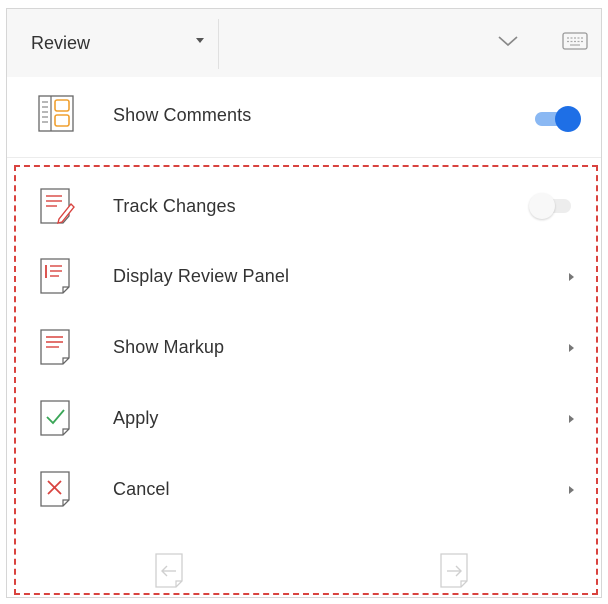  I want to click on ribbon-tab-label: Review, so click(61, 42).